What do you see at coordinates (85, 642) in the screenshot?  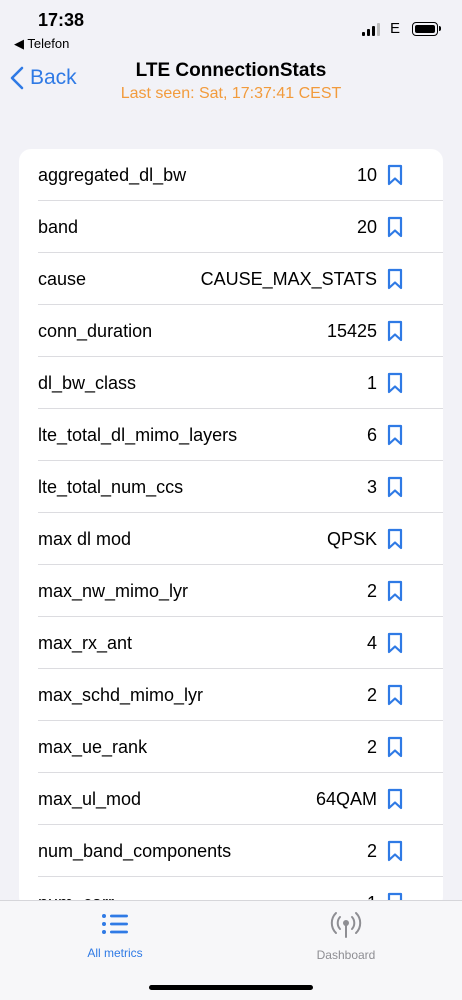 I see `metric-label: max_rx_ant` at bounding box center [85, 642].